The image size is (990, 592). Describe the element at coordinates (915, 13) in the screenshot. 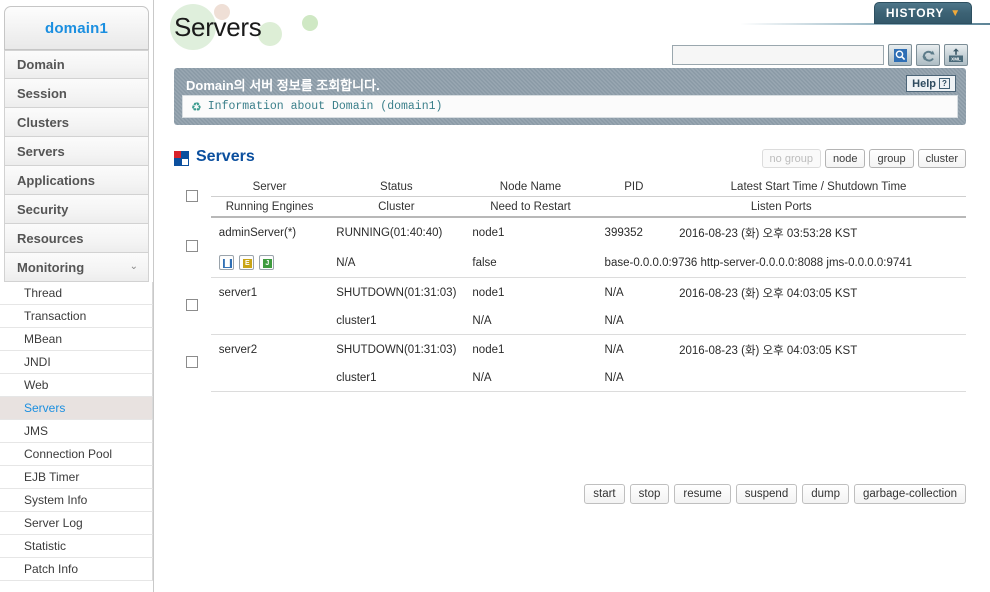

I see `history-label: HISTORY` at that location.